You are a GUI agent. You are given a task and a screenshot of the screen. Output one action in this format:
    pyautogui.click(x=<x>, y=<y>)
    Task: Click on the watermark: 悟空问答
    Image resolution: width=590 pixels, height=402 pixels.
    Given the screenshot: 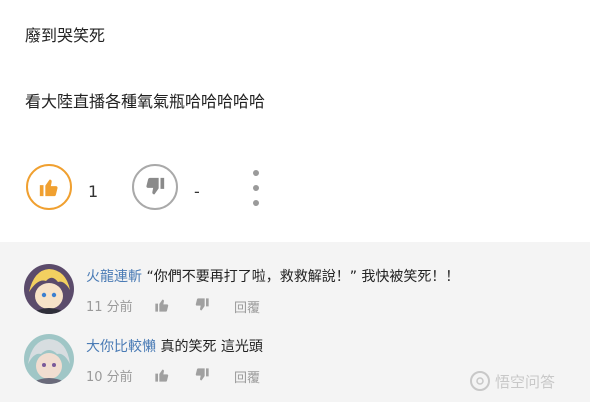 What is the action you would take?
    pyautogui.click(x=526, y=381)
    